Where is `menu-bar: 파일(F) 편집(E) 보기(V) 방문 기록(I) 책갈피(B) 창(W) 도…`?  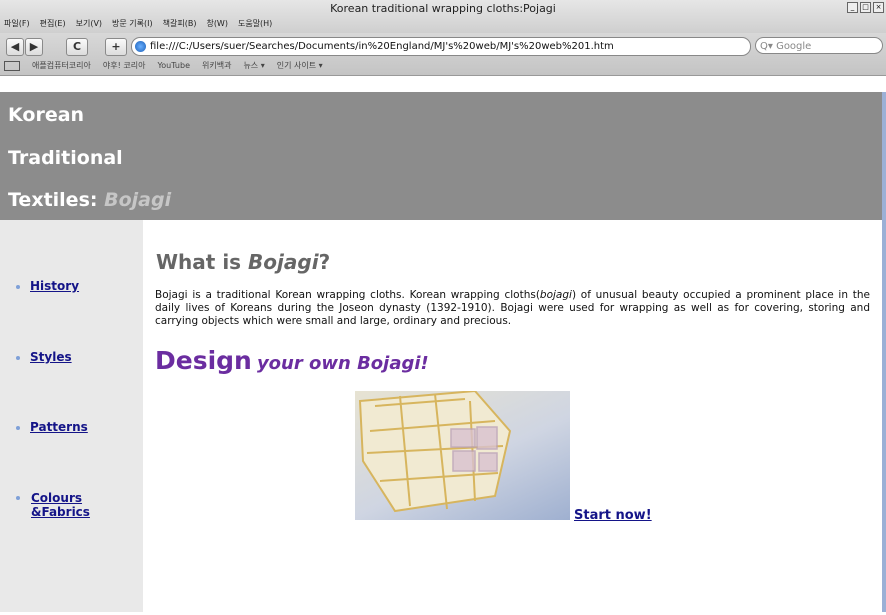
menu-bar: 파일(F) 편집(E) 보기(V) 방문 기록(I) 책갈피(B) 창(W) 도… is located at coordinates (138, 23).